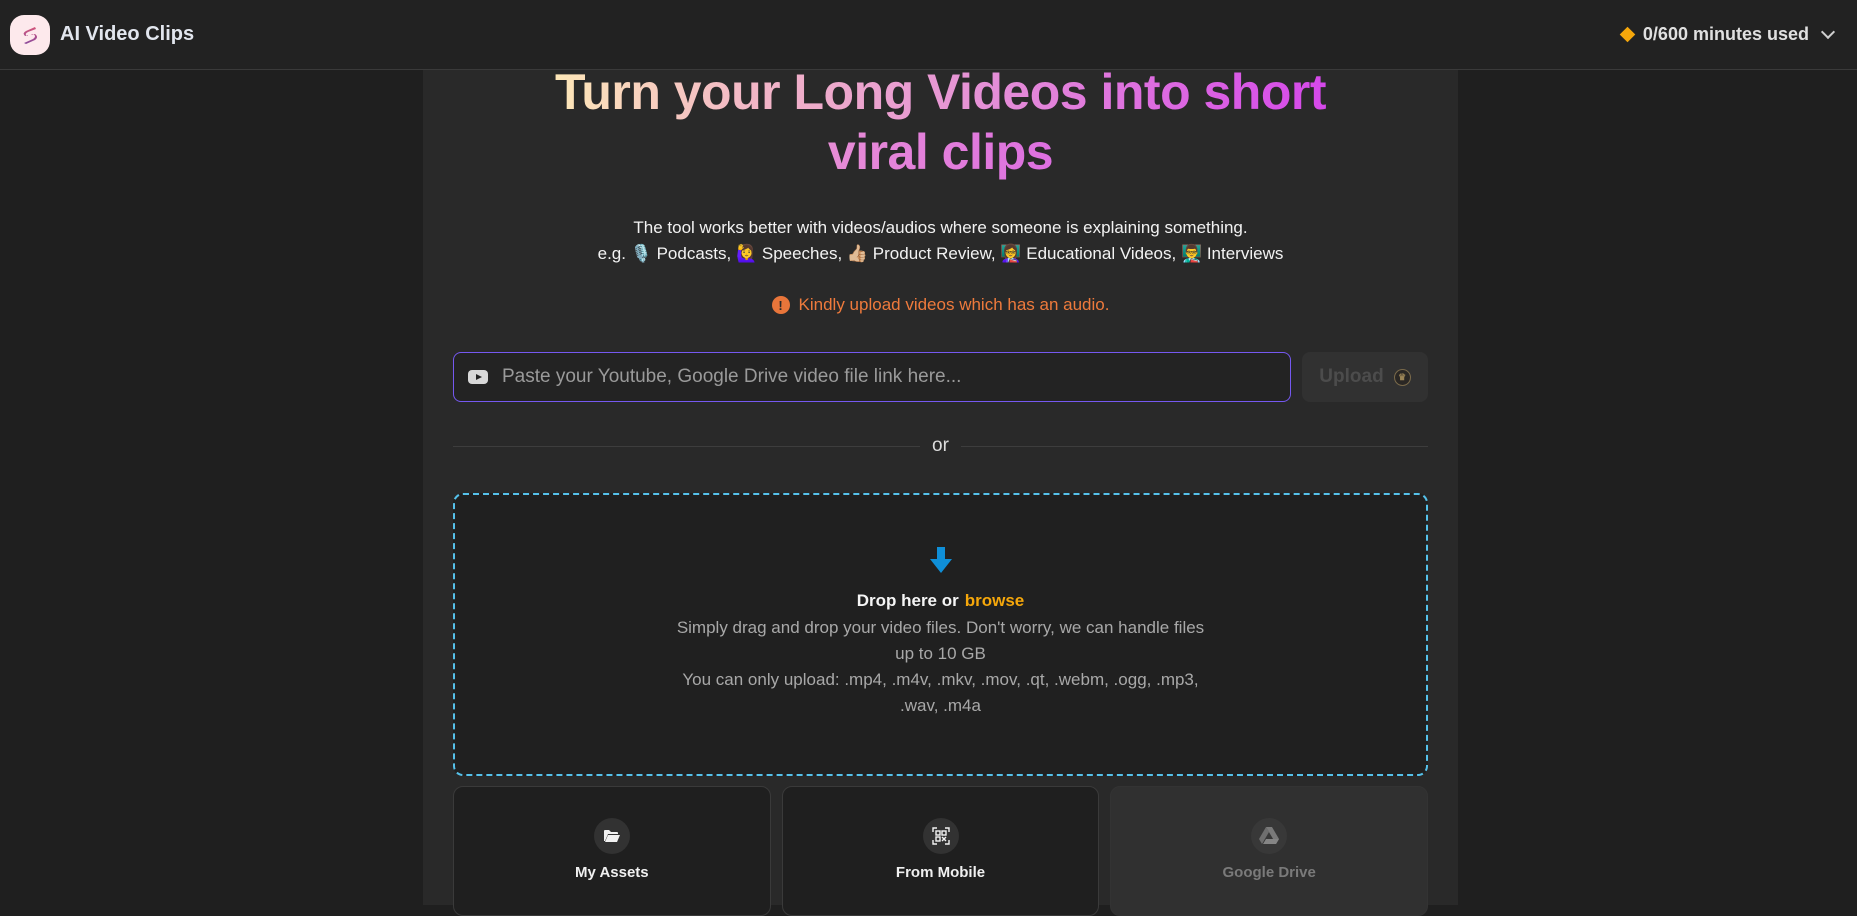 This screenshot has height=916, width=1857. What do you see at coordinates (940, 836) in the screenshot?
I see `qr-scan-icon` at bounding box center [940, 836].